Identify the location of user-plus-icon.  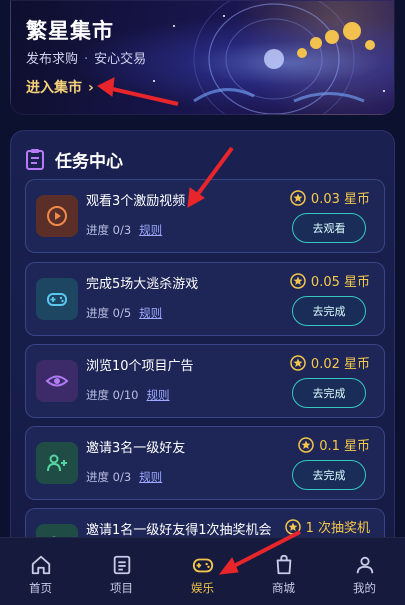
(57, 463).